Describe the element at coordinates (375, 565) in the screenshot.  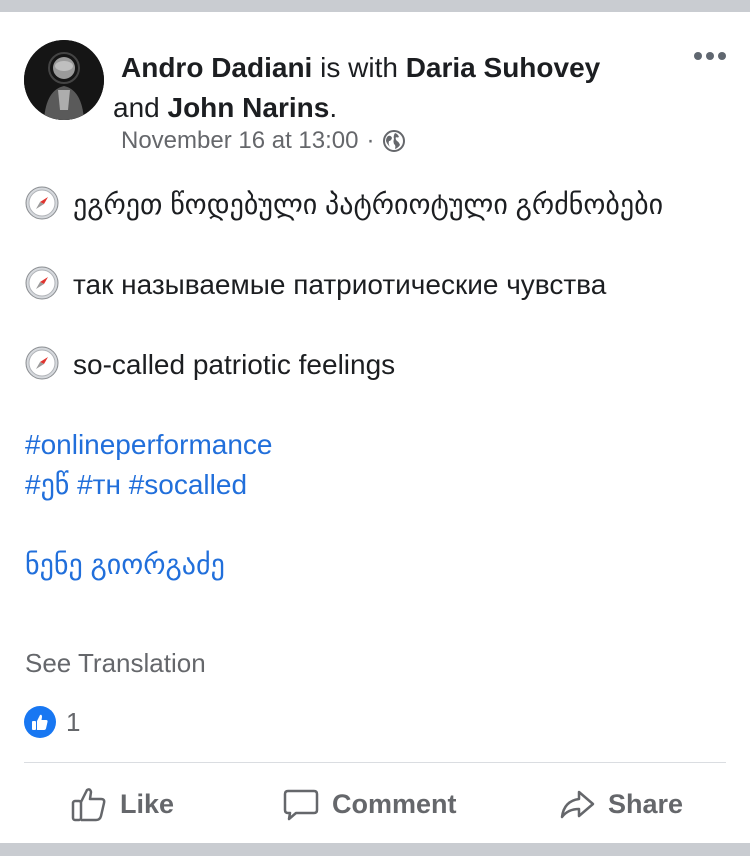
I see `mention-line: ნენე გიორგაძე` at that location.